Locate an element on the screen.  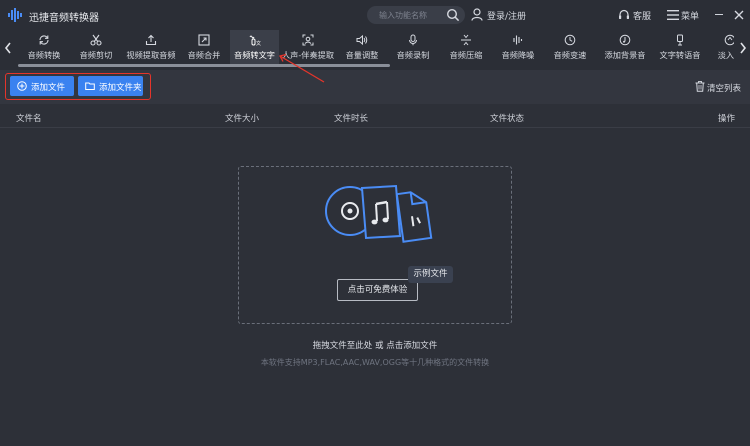
tool-label: 视频提取音频 is located at coordinates (151, 55).